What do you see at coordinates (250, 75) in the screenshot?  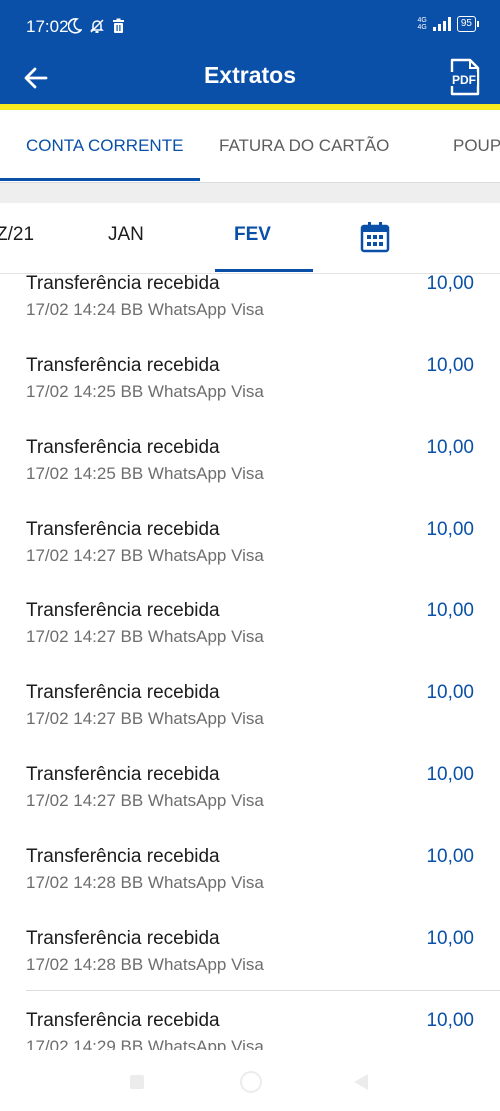 I see `page-title: Extratos` at bounding box center [250, 75].